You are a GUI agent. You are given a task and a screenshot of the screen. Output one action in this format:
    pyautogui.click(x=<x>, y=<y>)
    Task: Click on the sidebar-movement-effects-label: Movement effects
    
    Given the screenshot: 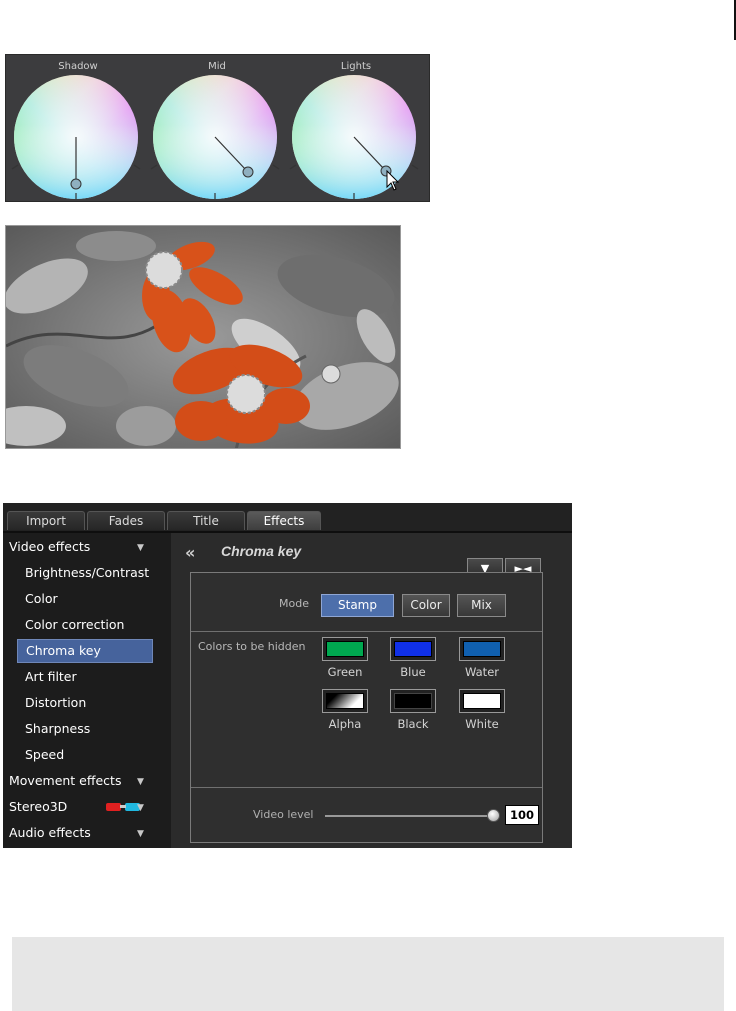 What is the action you would take?
    pyautogui.click(x=65, y=780)
    